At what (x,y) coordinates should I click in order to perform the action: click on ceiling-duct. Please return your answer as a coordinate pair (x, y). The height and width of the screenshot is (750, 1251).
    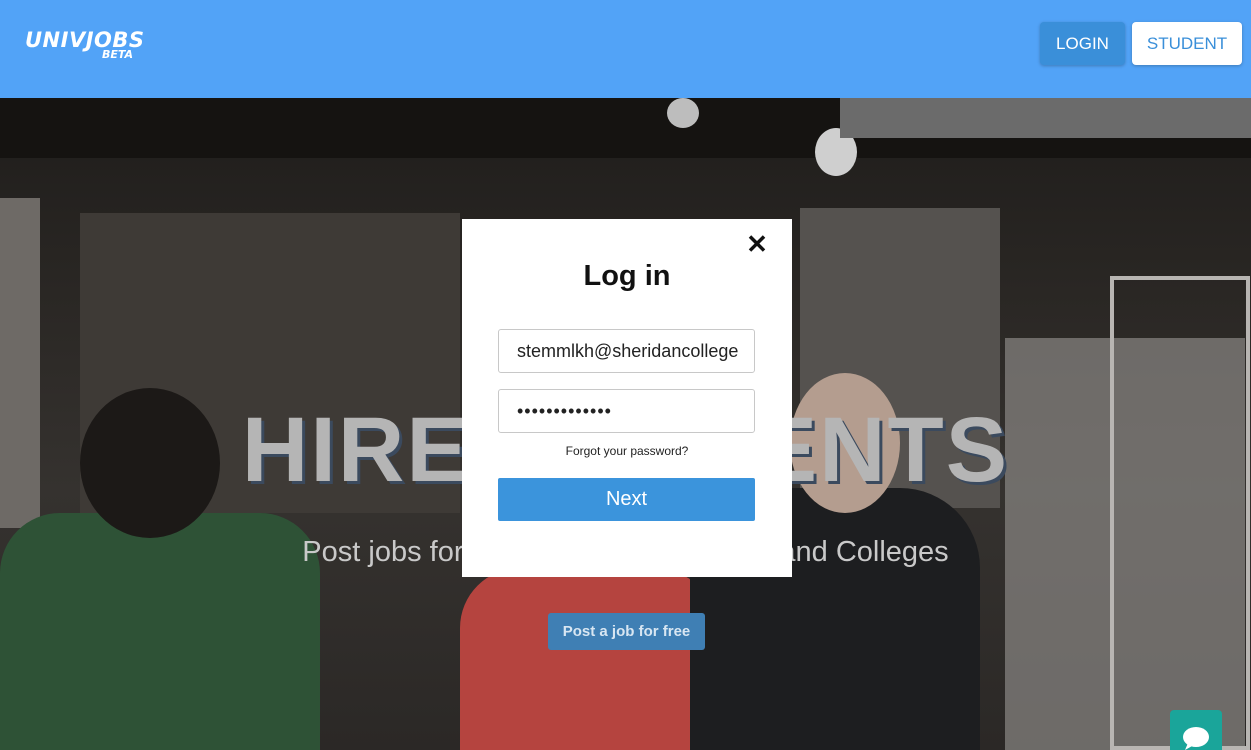
    Looking at the image, I should click on (1045, 118).